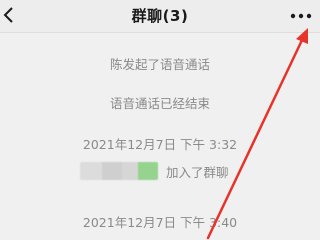 Image resolution: width=320 pixels, height=240 pixels. Describe the element at coordinates (160, 222) in the screenshot. I see `timestamp: 2021年12月7日 下午 3:40` at that location.